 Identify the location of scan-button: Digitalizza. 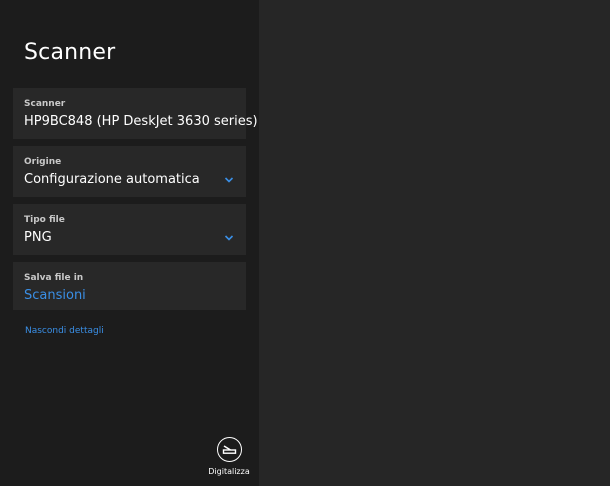
(229, 459).